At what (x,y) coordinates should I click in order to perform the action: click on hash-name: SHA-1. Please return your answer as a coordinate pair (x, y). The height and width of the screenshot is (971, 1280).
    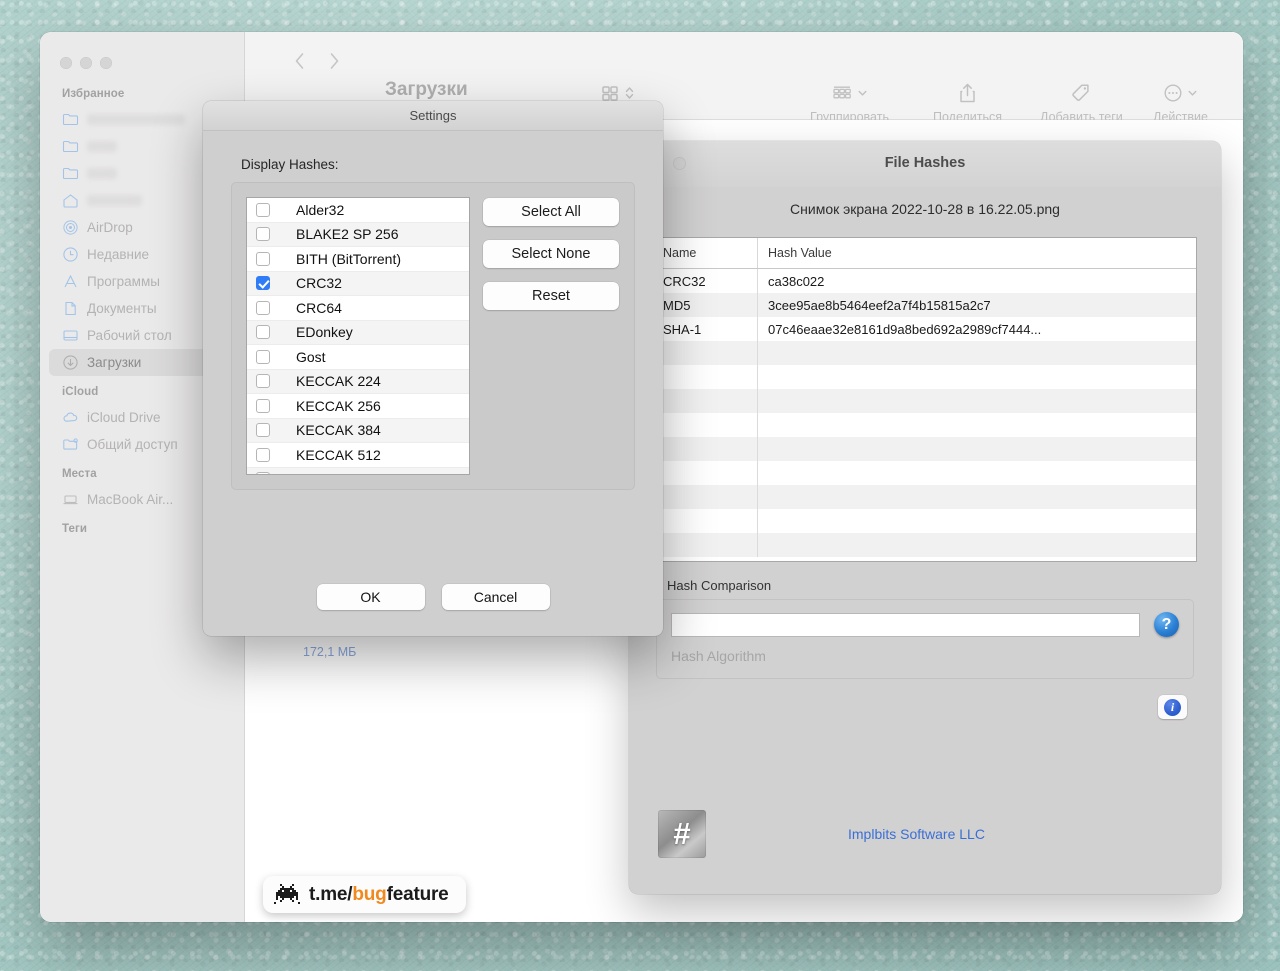
    Looking at the image, I should click on (706, 329).